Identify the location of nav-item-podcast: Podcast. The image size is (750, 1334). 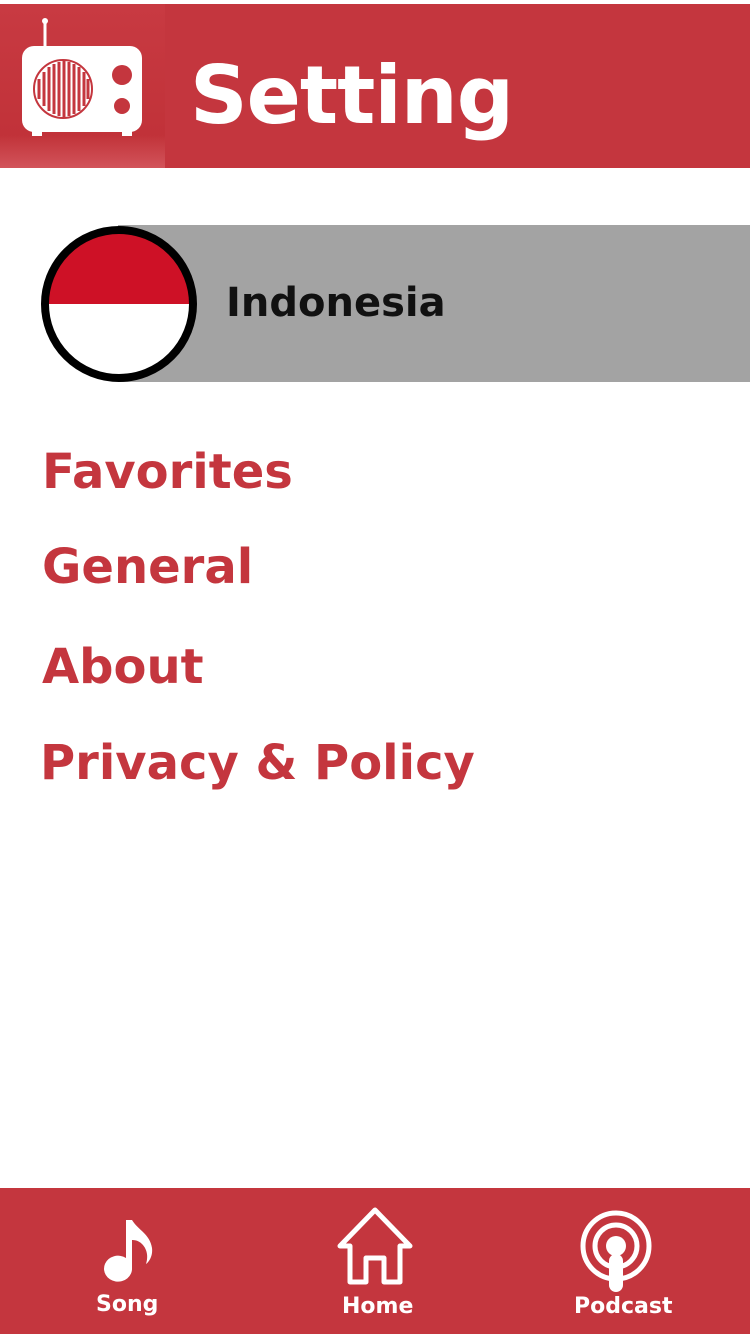
(621, 1261).